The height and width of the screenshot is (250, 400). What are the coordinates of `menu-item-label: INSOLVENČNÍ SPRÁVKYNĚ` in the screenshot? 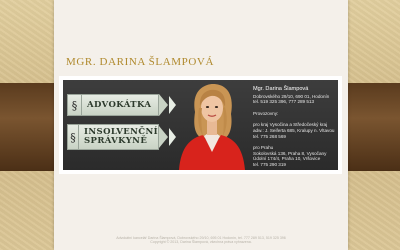 It's located at (120, 136).